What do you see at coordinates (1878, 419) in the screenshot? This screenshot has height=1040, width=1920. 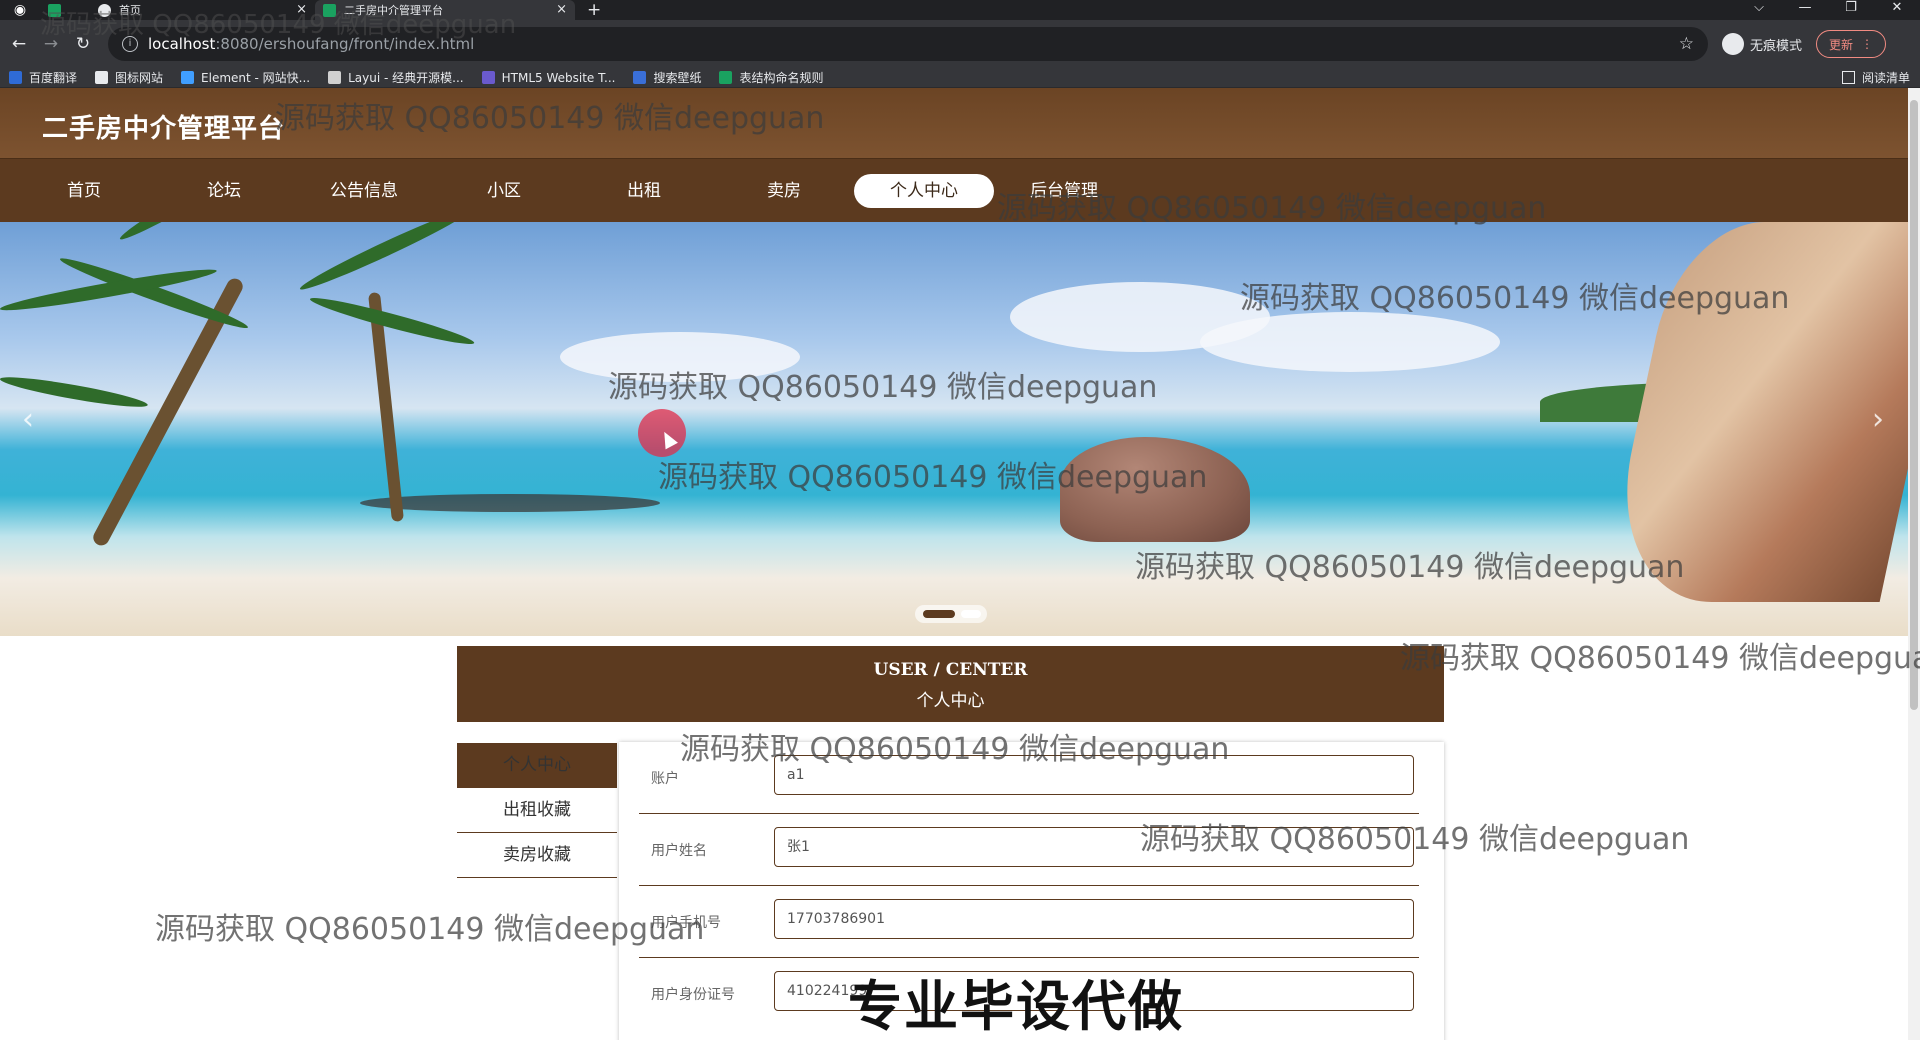 I see `carousel-next-button: ›` at bounding box center [1878, 419].